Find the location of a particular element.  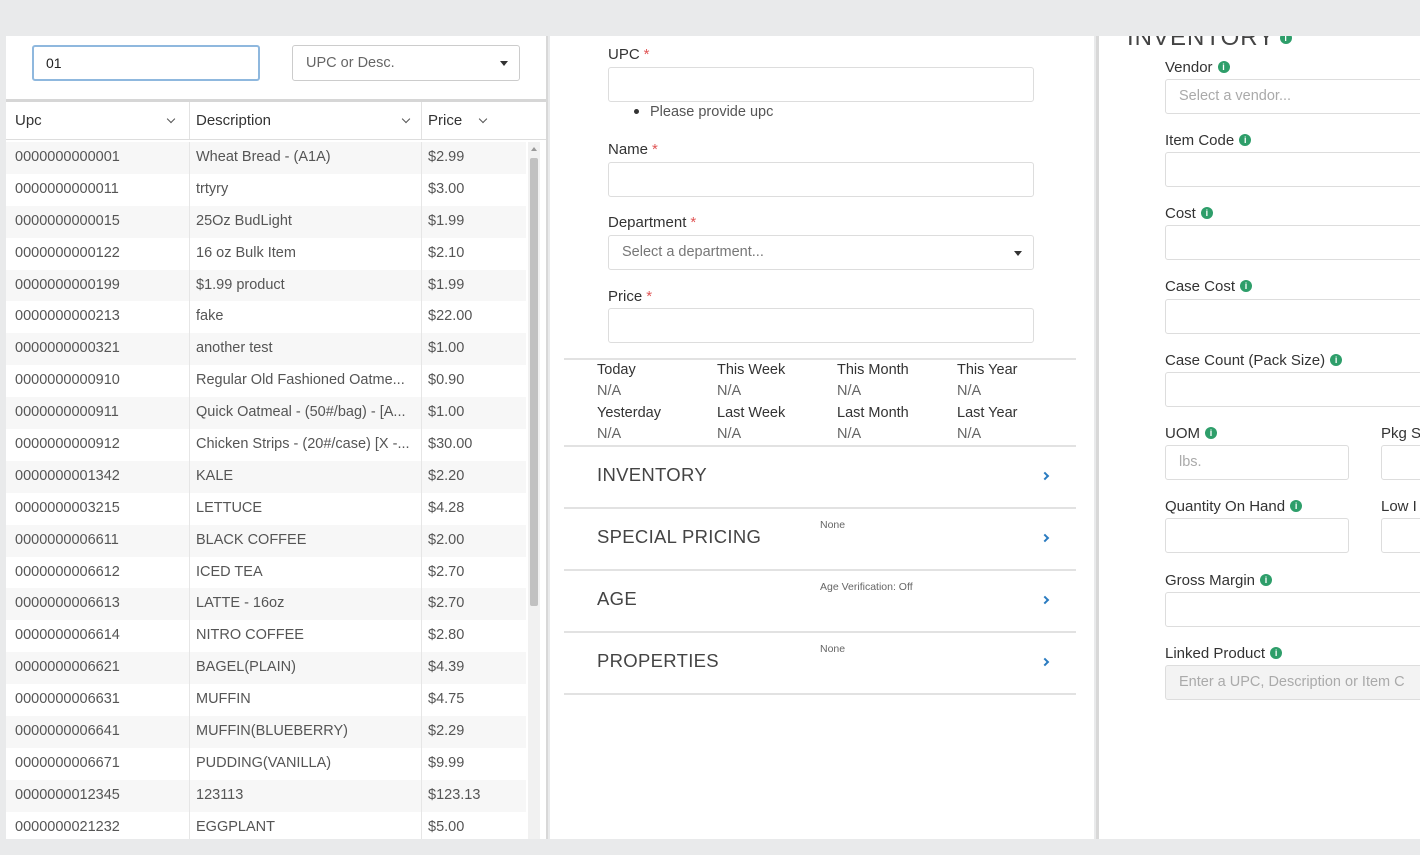

table-row: 0000000006613 LATTE - 16oz $2.70 is located at coordinates (266, 604).